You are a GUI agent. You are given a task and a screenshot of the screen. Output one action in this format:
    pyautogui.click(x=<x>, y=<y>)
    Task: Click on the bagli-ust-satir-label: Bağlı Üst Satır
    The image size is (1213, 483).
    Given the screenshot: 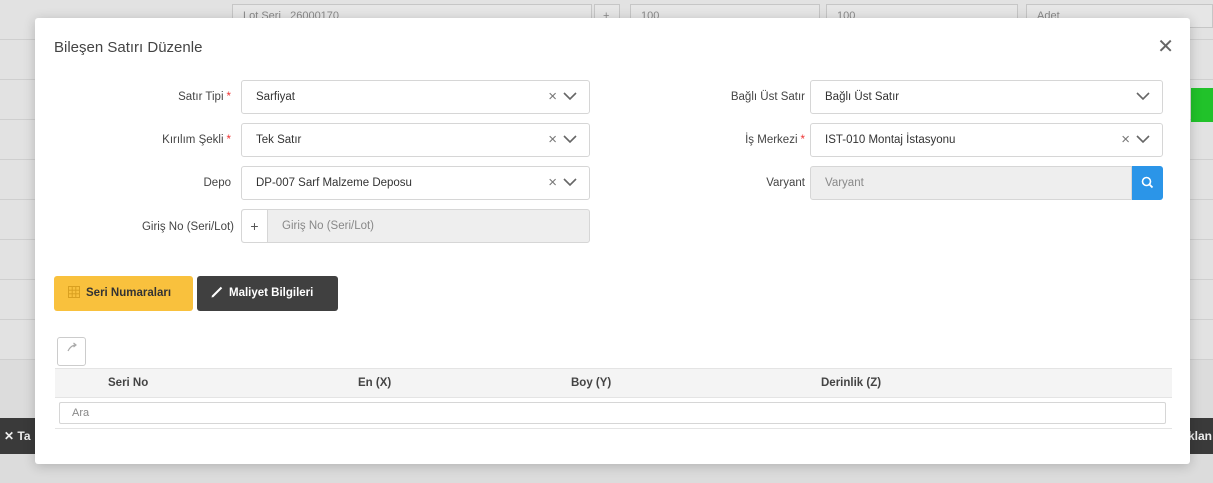 What is the action you would take?
    pyautogui.click(x=767, y=97)
    